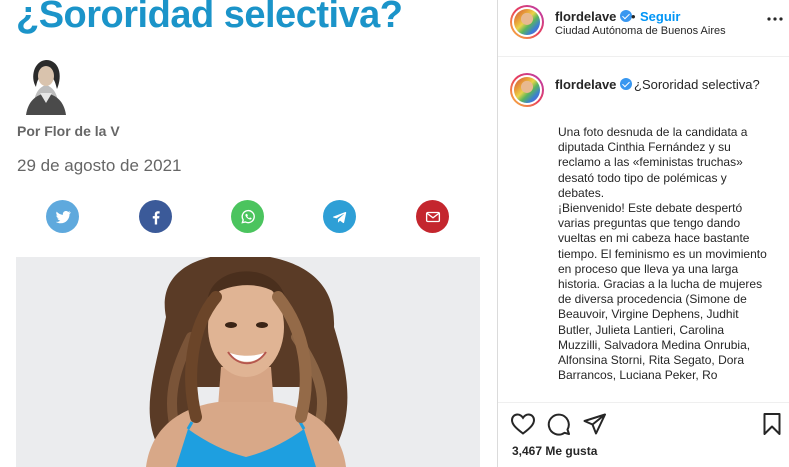 The image size is (789, 467). What do you see at coordinates (586, 84) in the screenshot?
I see `caption-username-text: flordelave` at bounding box center [586, 84].